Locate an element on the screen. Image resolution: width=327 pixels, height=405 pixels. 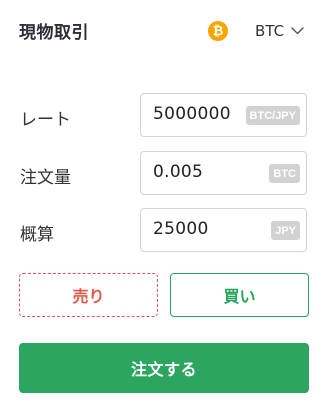
amount-value: 0.005 is located at coordinates (178, 172).